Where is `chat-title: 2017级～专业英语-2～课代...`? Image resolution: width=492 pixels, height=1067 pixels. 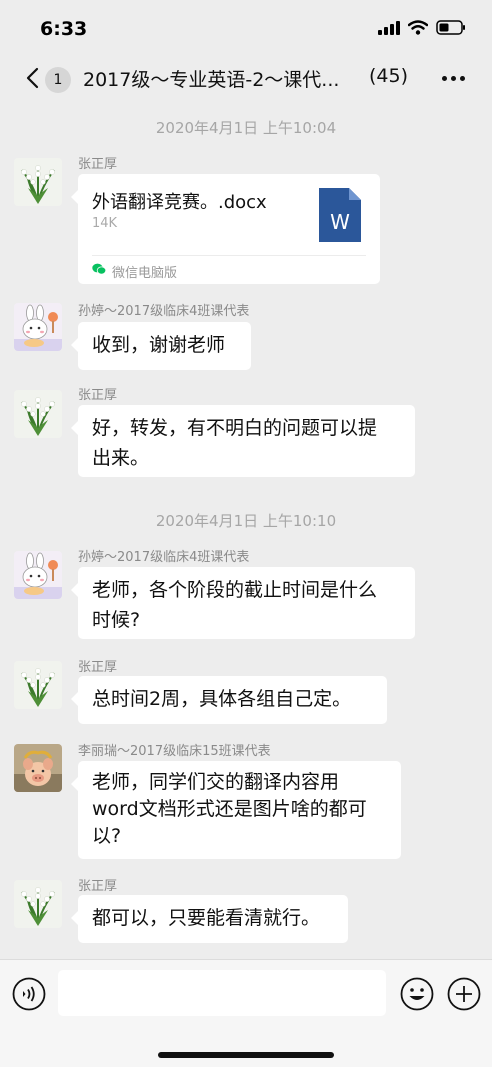
chat-title: 2017级～专业英语-2～课代... is located at coordinates (211, 80).